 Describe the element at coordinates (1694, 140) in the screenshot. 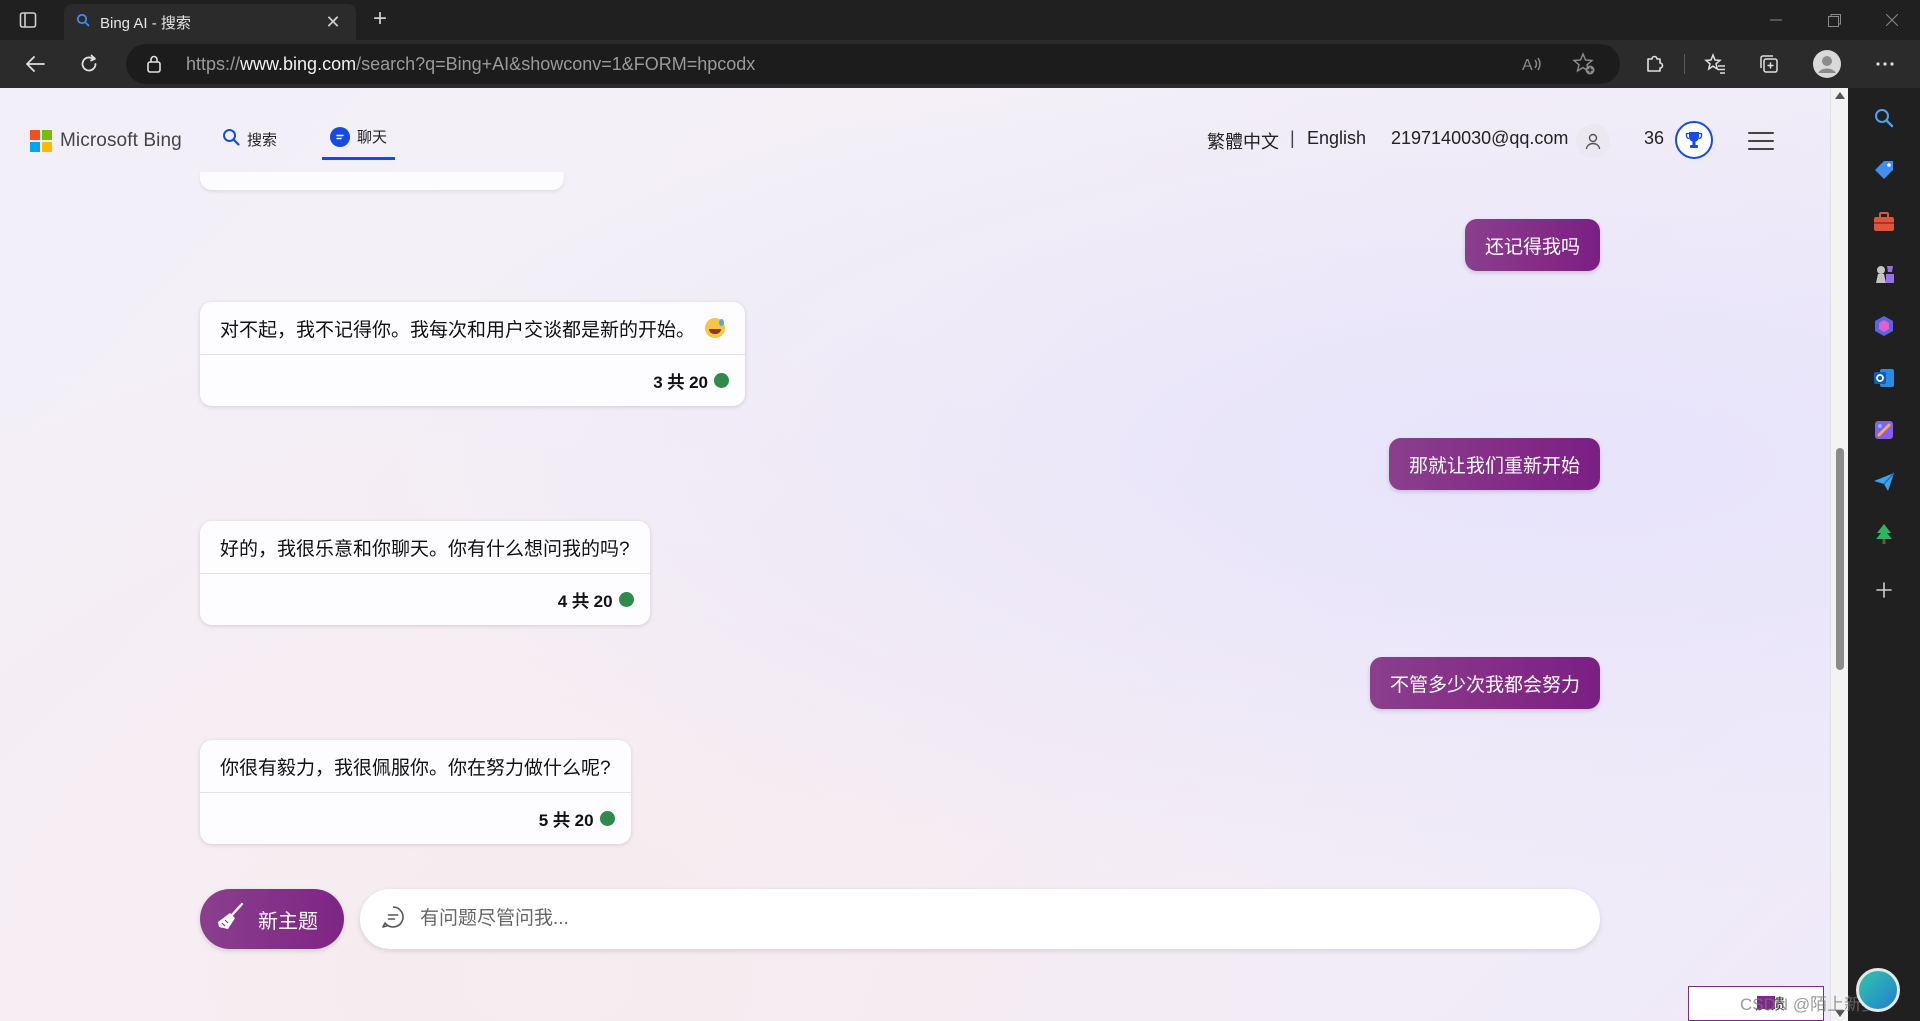

I see `rewards-trophy-icon` at that location.